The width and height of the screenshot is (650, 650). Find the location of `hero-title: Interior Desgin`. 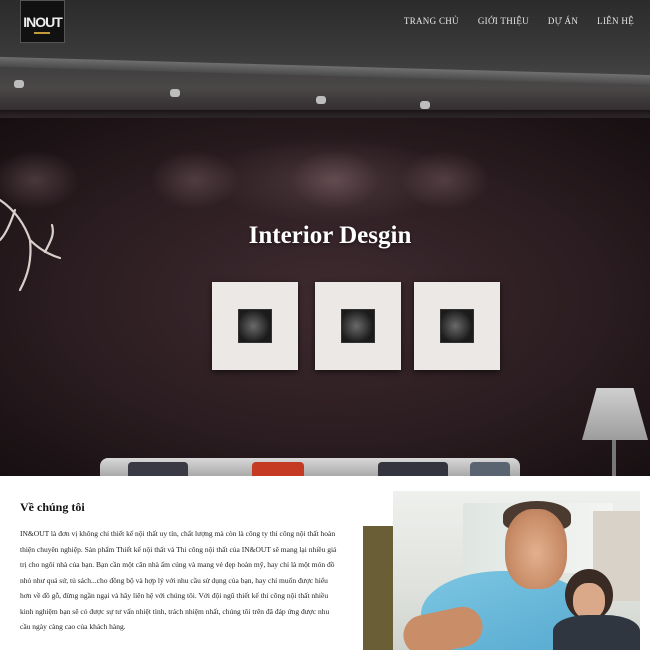

hero-title: Interior Desgin is located at coordinates (330, 235).